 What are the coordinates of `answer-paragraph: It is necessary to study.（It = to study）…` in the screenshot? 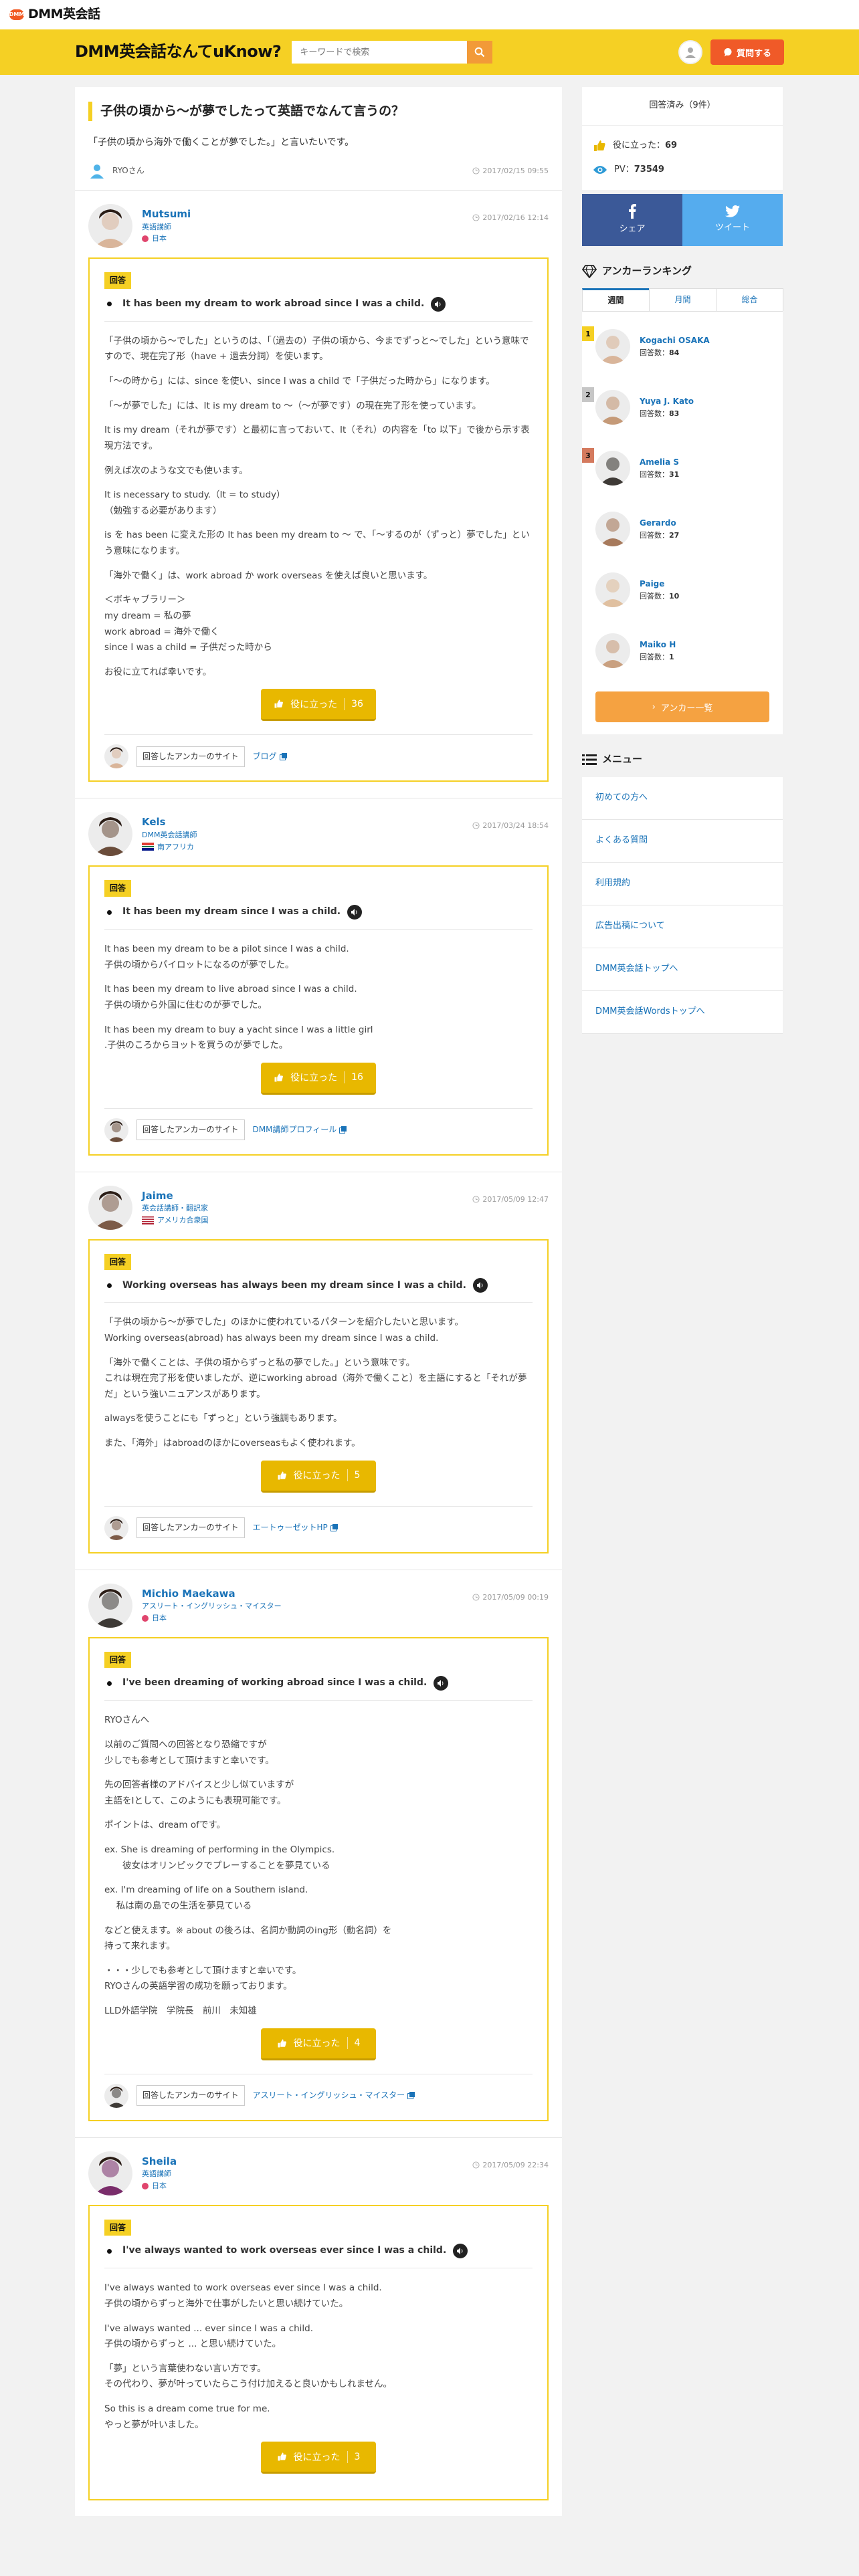 It's located at (195, 503).